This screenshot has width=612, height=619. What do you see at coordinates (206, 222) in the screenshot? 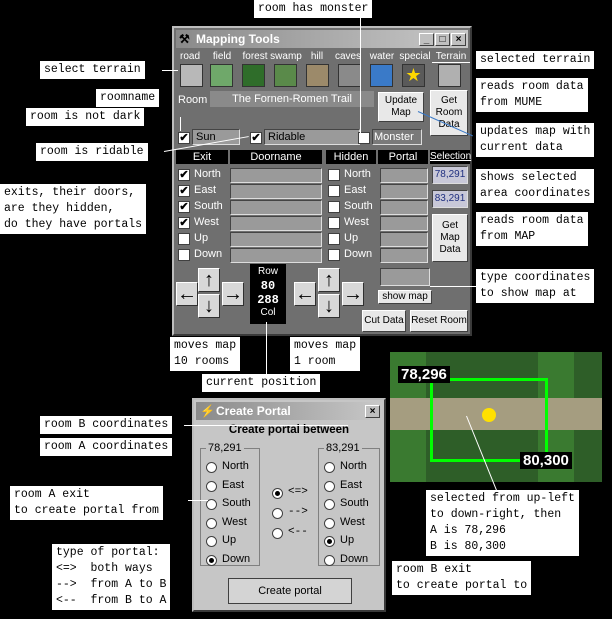
I see `exit-label: West` at bounding box center [206, 222].